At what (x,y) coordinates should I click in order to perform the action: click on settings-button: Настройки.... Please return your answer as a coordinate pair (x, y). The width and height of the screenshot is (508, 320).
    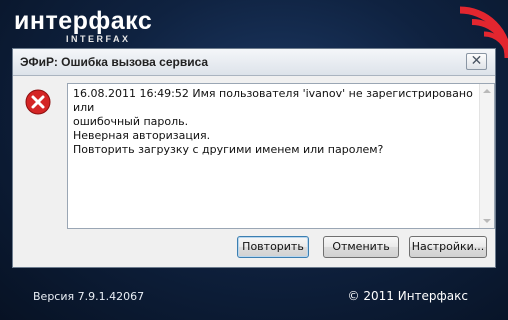
    Looking at the image, I should click on (448, 247).